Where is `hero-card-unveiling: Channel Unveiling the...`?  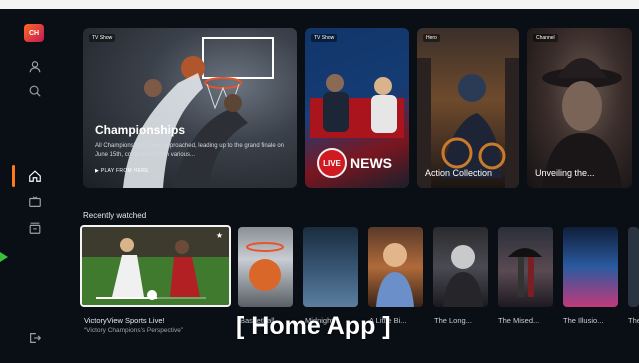 hero-card-unveiling: Channel Unveiling the... is located at coordinates (579, 108).